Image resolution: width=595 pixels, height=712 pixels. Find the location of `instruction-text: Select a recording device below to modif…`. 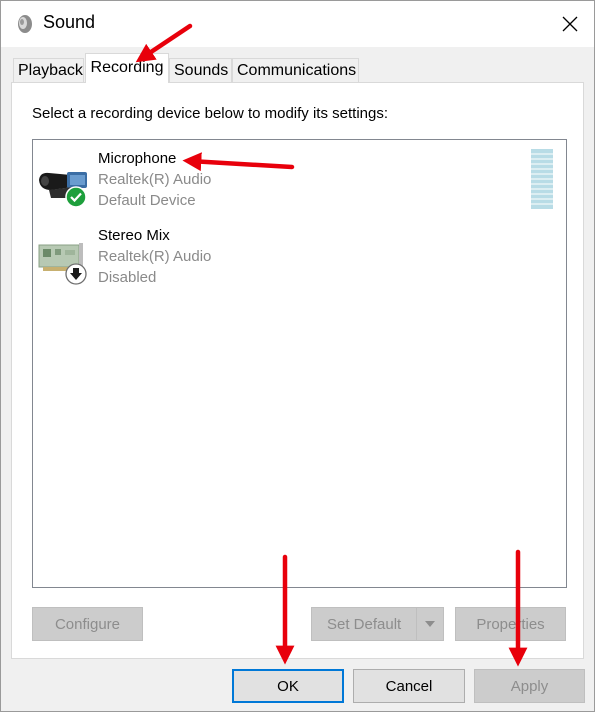

instruction-text: Select a recording device below to modif… is located at coordinates (210, 113).